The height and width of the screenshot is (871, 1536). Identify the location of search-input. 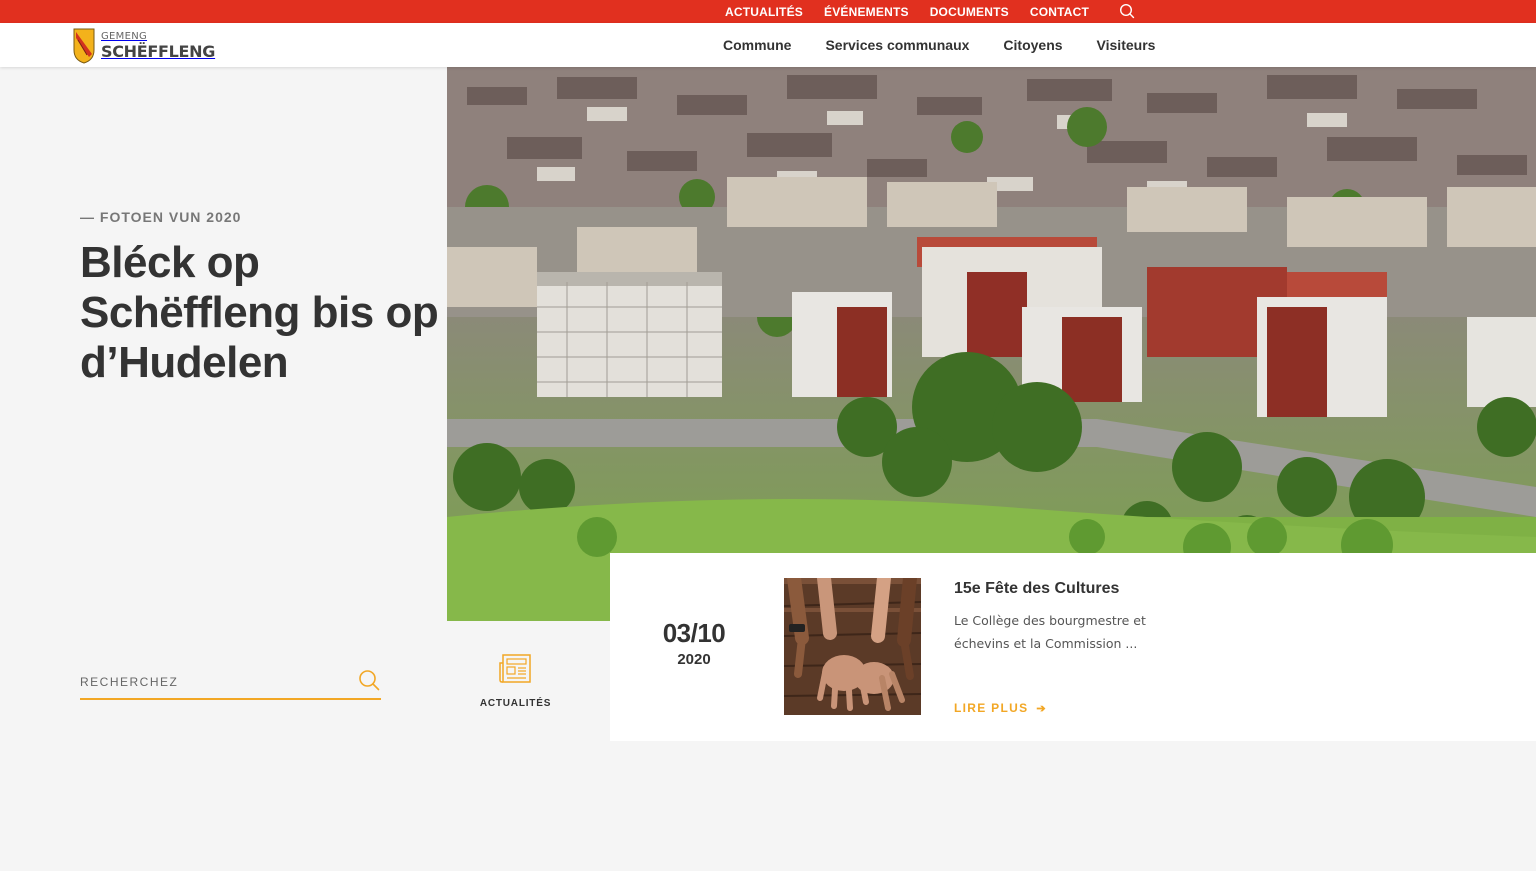
(215, 682).